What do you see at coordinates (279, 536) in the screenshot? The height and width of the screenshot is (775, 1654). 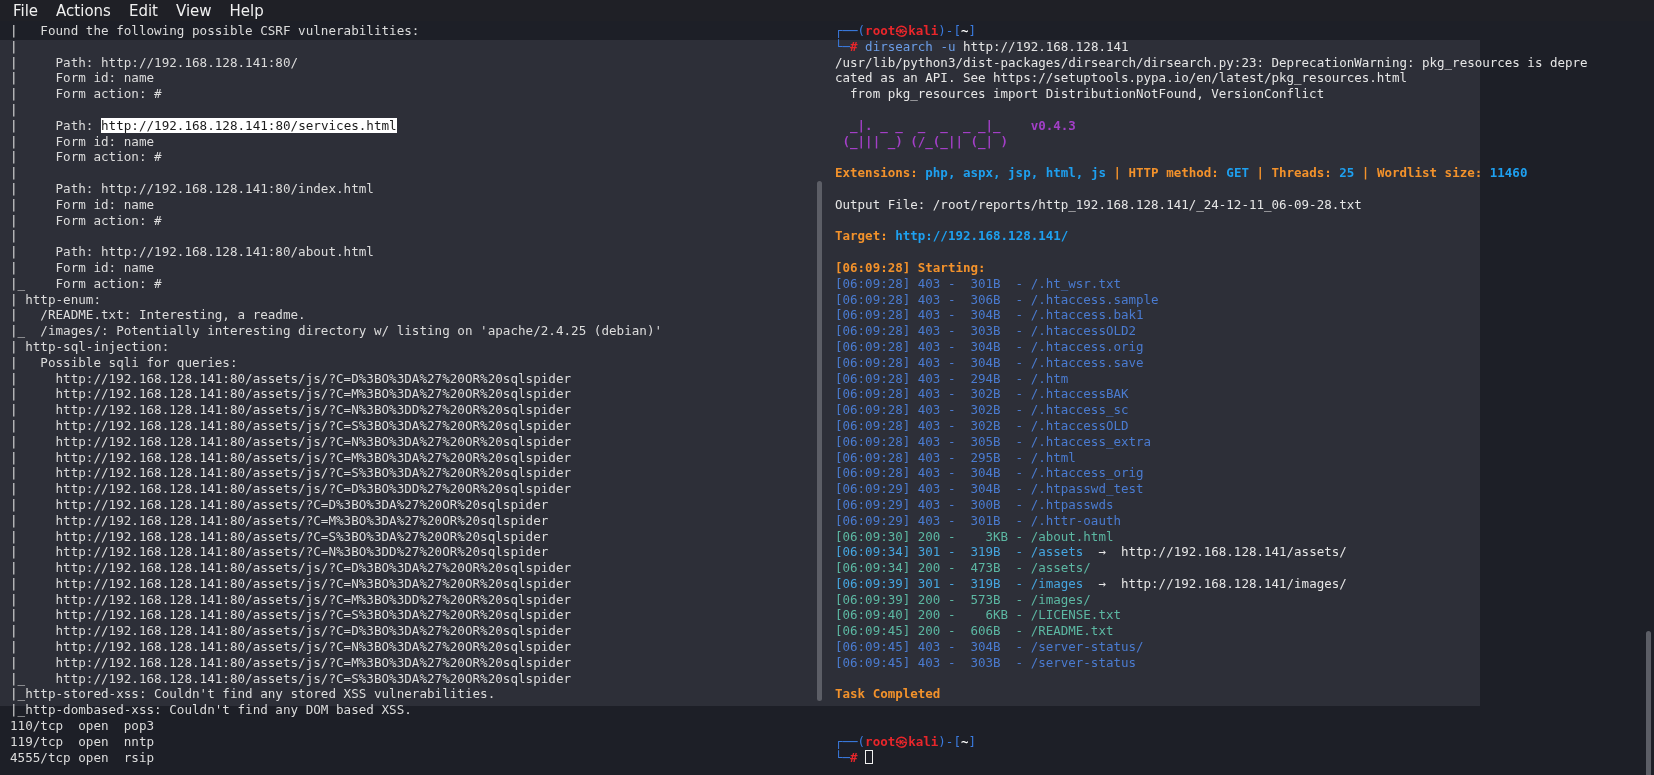 I see `terminal-line: | http://192.168.128.141:80/assets/?C=S%3BO%3DA%27%20OR%20sqlspider` at bounding box center [279, 536].